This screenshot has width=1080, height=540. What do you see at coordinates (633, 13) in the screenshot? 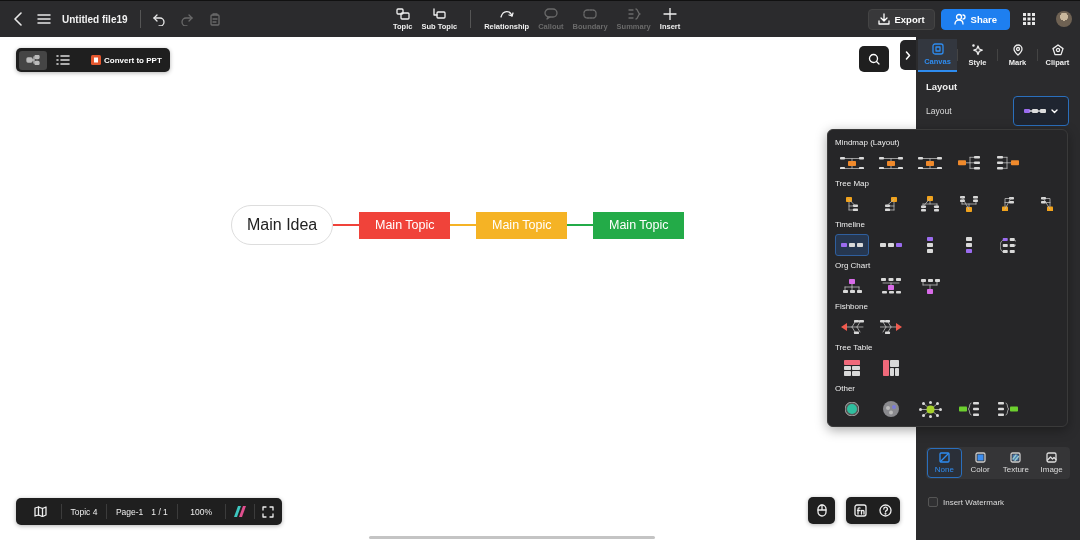
I see `bracket-icon` at bounding box center [633, 13].